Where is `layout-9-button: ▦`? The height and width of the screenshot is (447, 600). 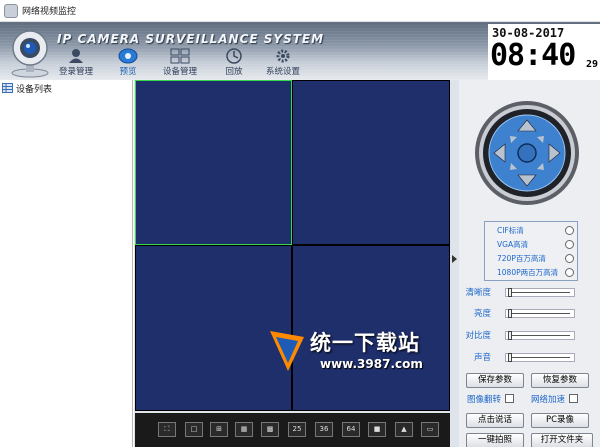 layout-9-button: ▦ is located at coordinates (244, 429).